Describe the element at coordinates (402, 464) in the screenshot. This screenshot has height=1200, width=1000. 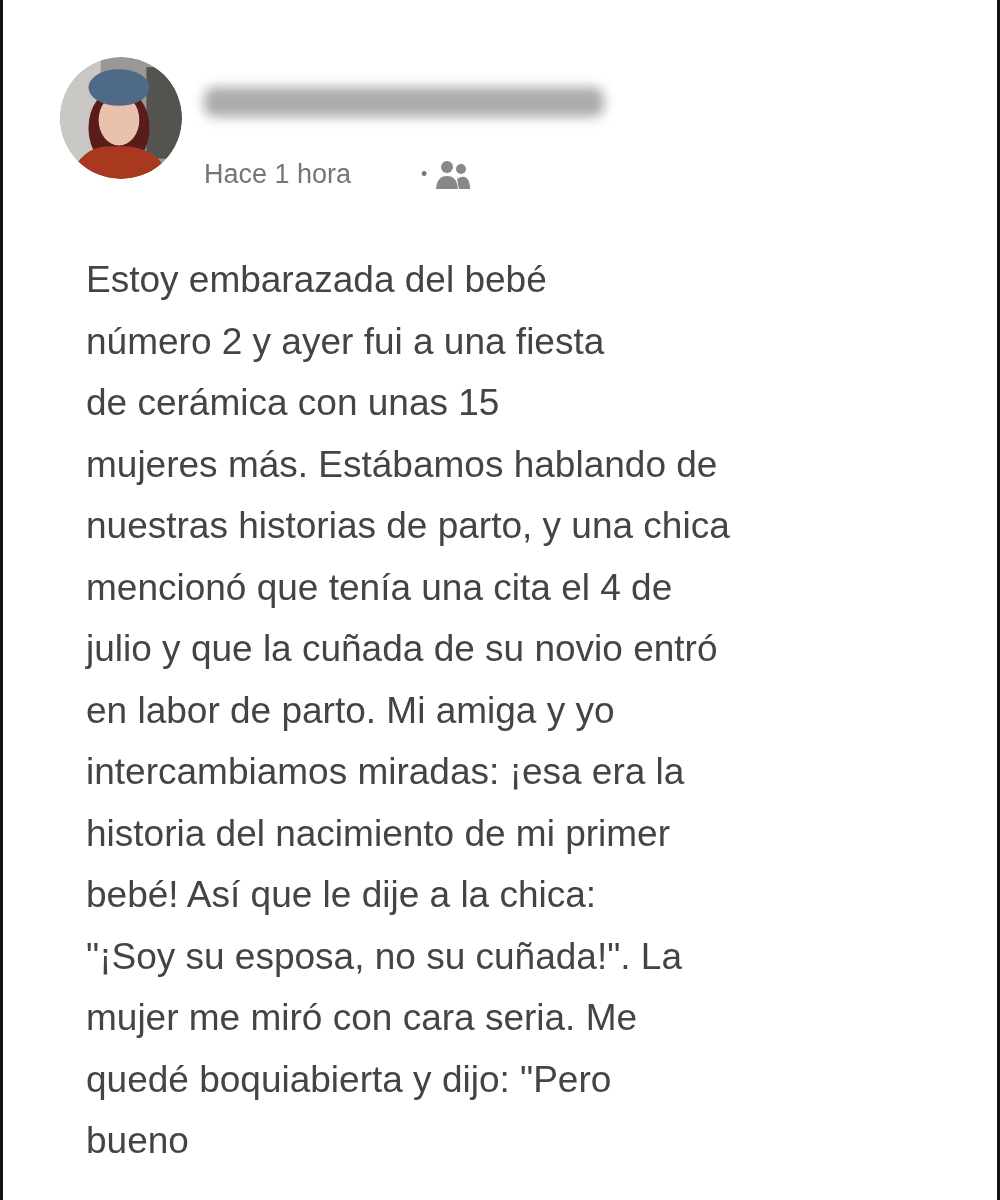
I see `post-text-line: mujeres más. Estábamos hablando de` at that location.